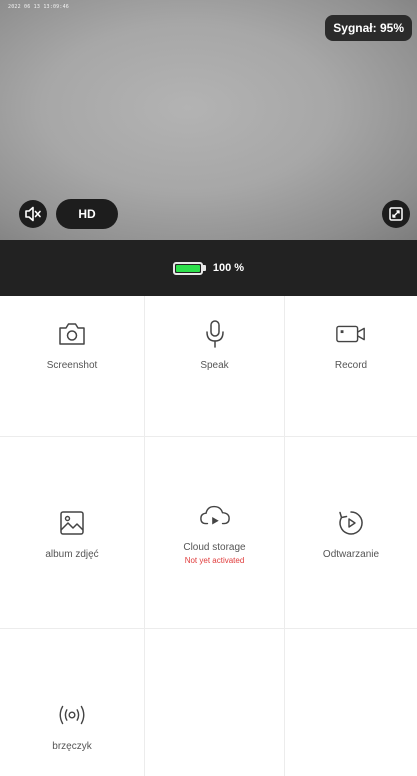 The height and width of the screenshot is (776, 417). Describe the element at coordinates (72, 554) in the screenshot. I see `album-label: album zdjęć` at that location.